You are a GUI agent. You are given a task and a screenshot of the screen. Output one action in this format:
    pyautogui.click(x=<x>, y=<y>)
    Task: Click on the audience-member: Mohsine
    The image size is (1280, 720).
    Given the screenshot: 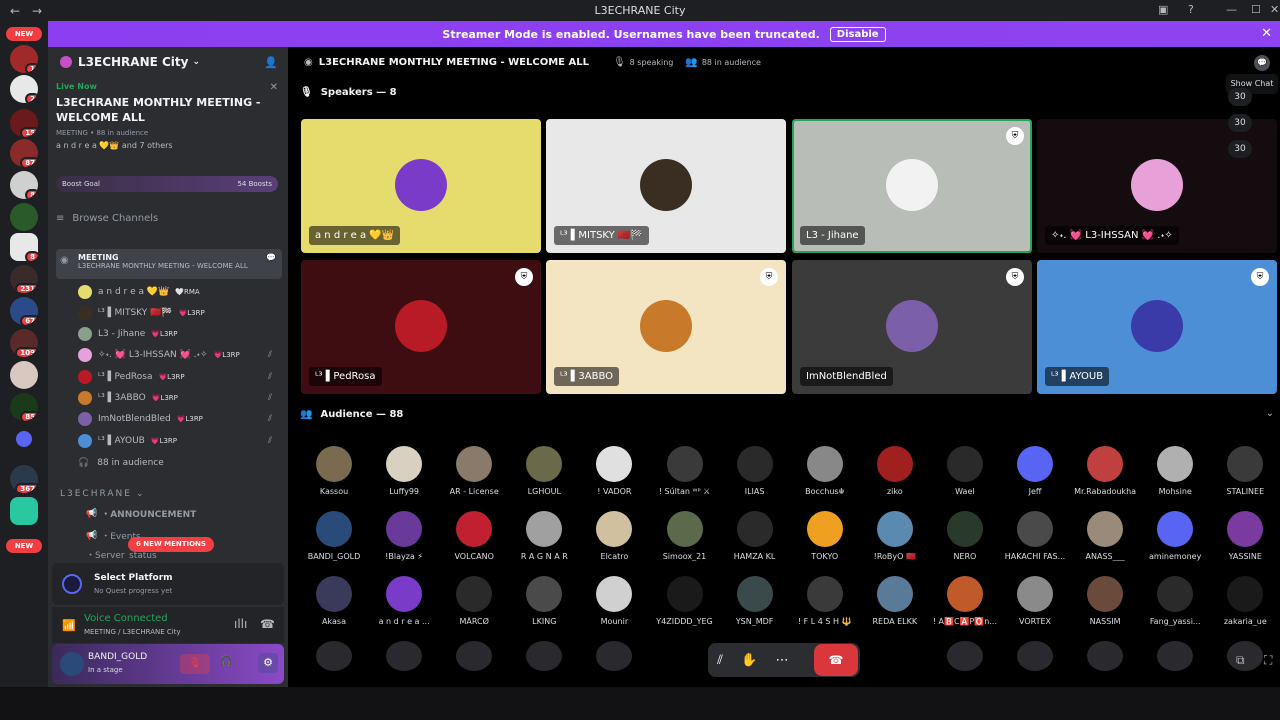 What is the action you would take?
    pyautogui.click(x=1175, y=471)
    